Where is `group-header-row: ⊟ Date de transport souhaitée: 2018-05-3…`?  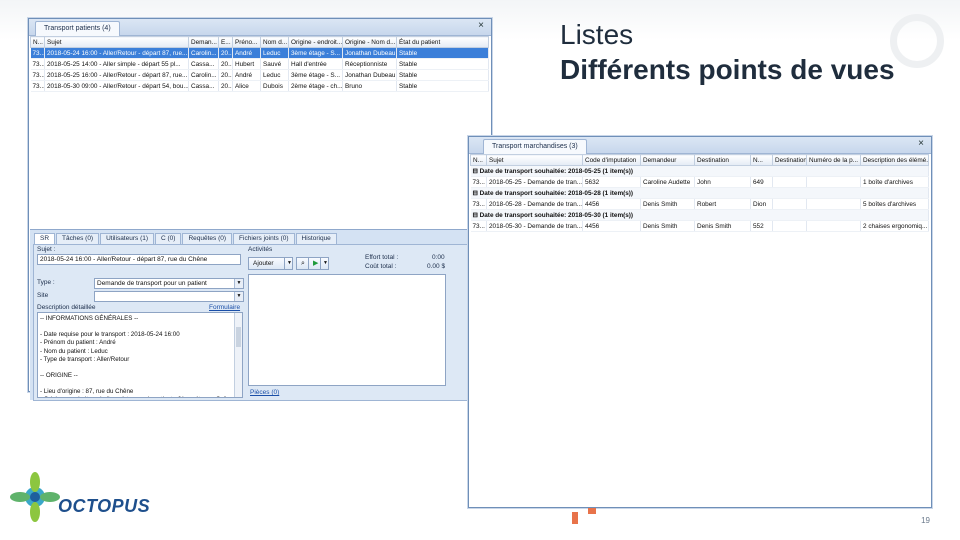
group-header-row: ⊟ Date de transport souhaitée: 2018-05-3… is located at coordinates (699, 215).